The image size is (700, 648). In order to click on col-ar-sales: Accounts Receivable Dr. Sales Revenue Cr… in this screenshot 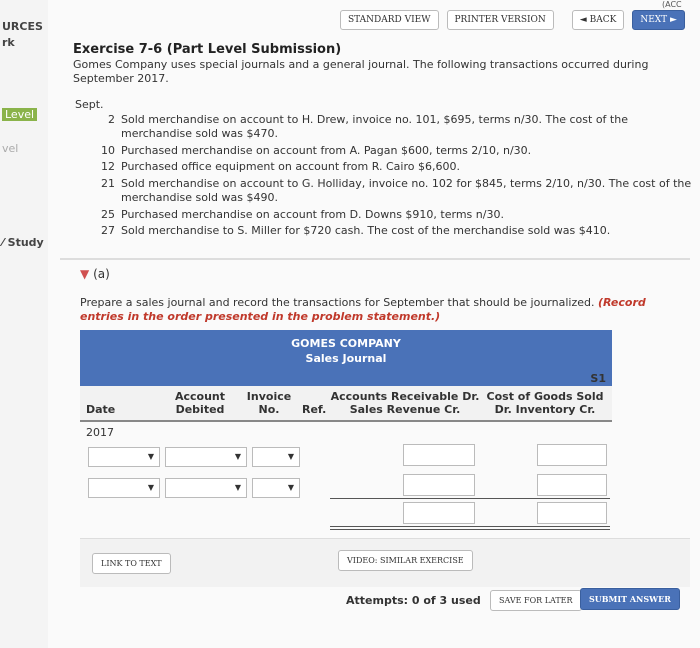, I will do `click(405, 403)`.